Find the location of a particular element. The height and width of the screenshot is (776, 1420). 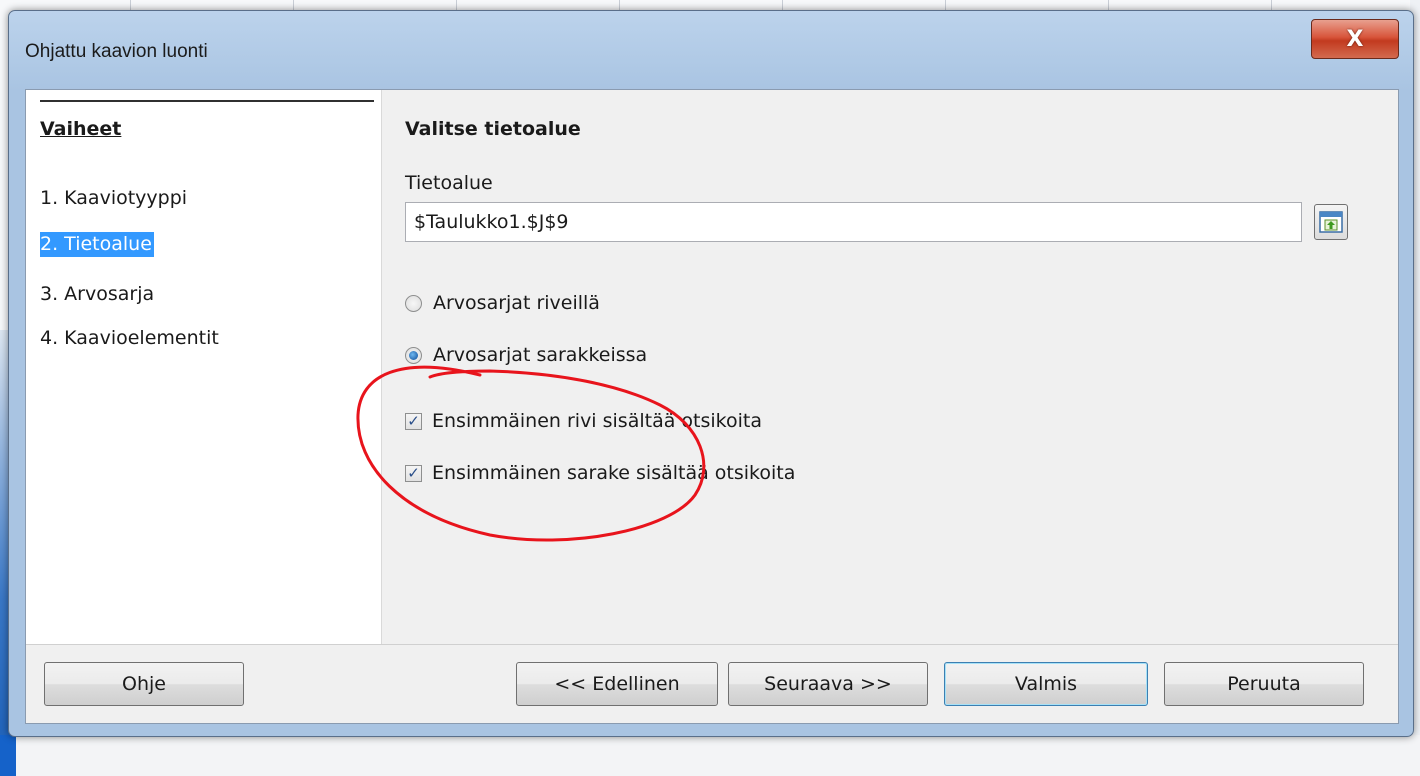

series-in-columns-option: Arvosarjat sarakkeissa is located at coordinates (526, 355).